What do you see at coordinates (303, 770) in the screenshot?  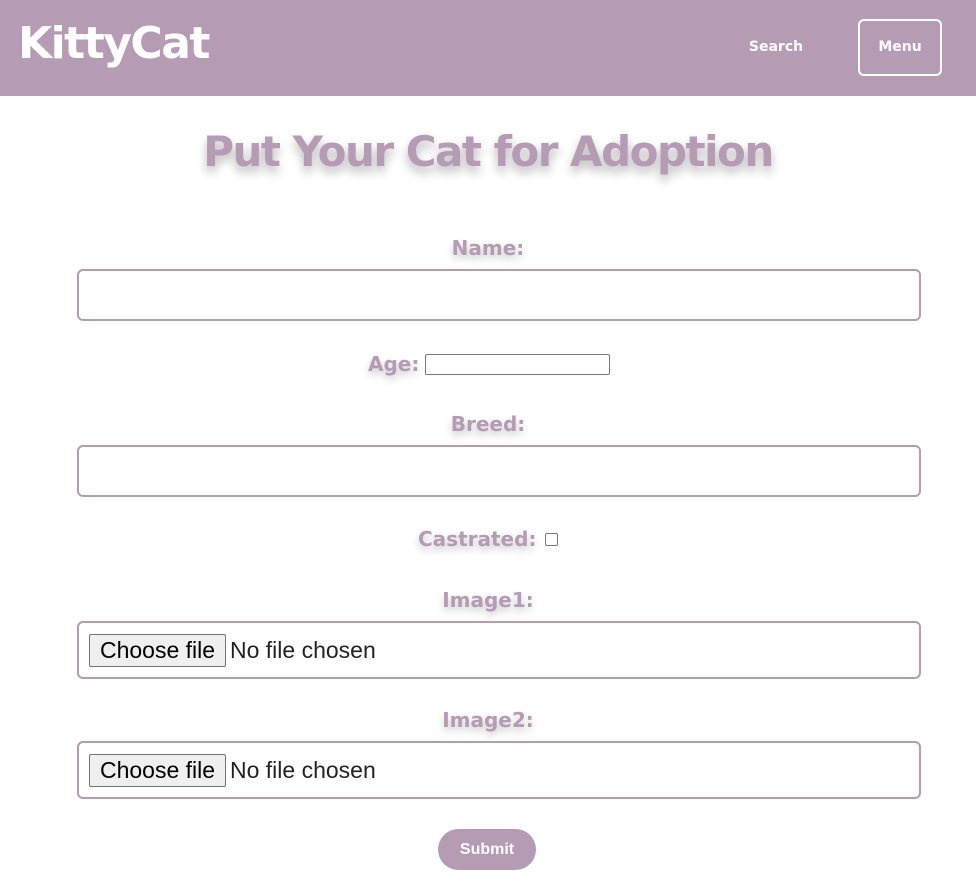 I see `image2-file-status: No file chosen` at bounding box center [303, 770].